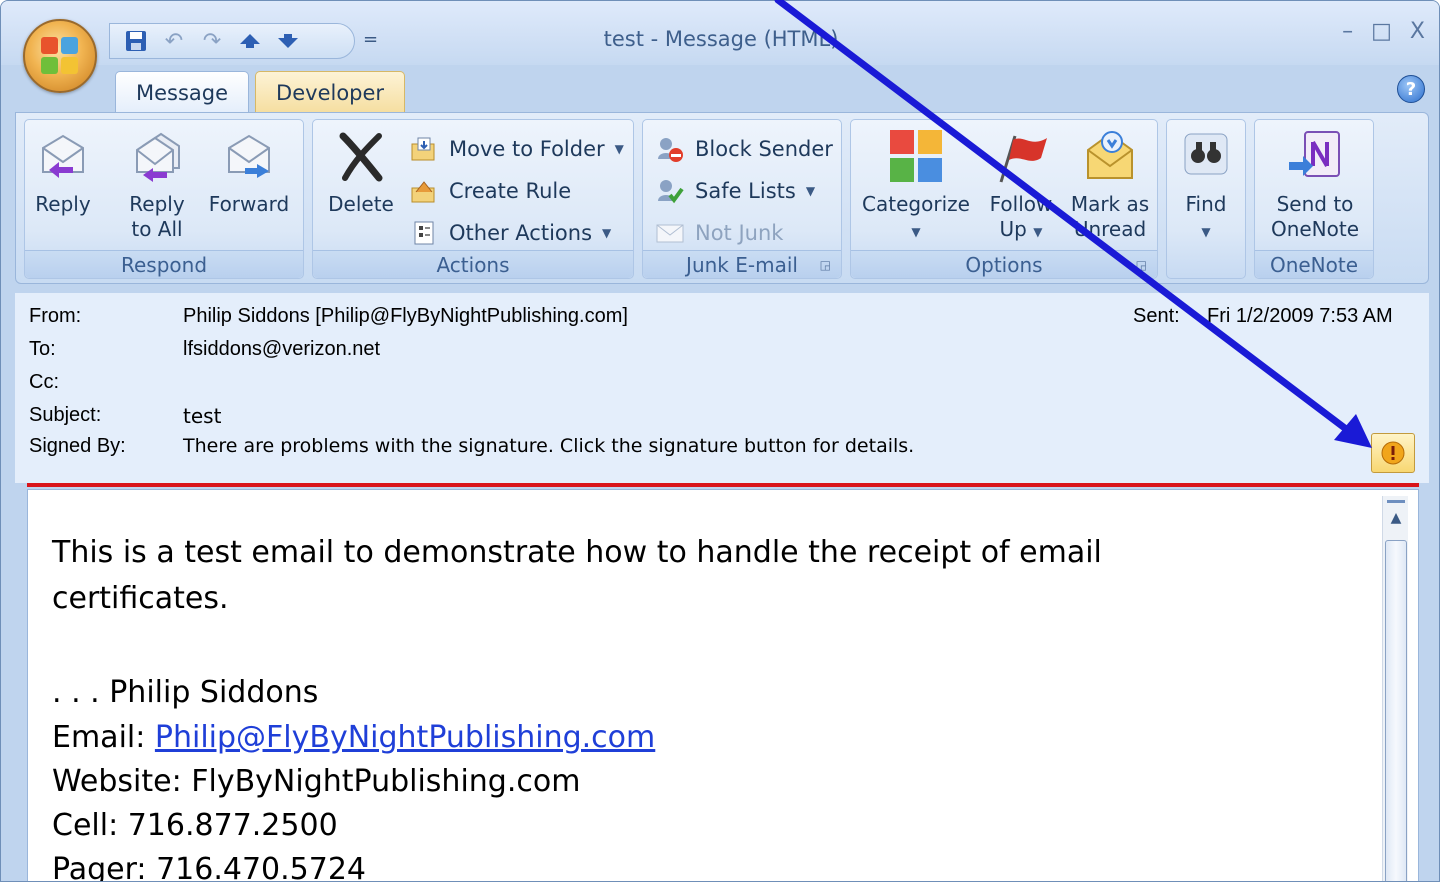 Image resolution: width=1440 pixels, height=882 pixels. Describe the element at coordinates (157, 204) in the screenshot. I see `reply-all-label-1: Reply` at that location.